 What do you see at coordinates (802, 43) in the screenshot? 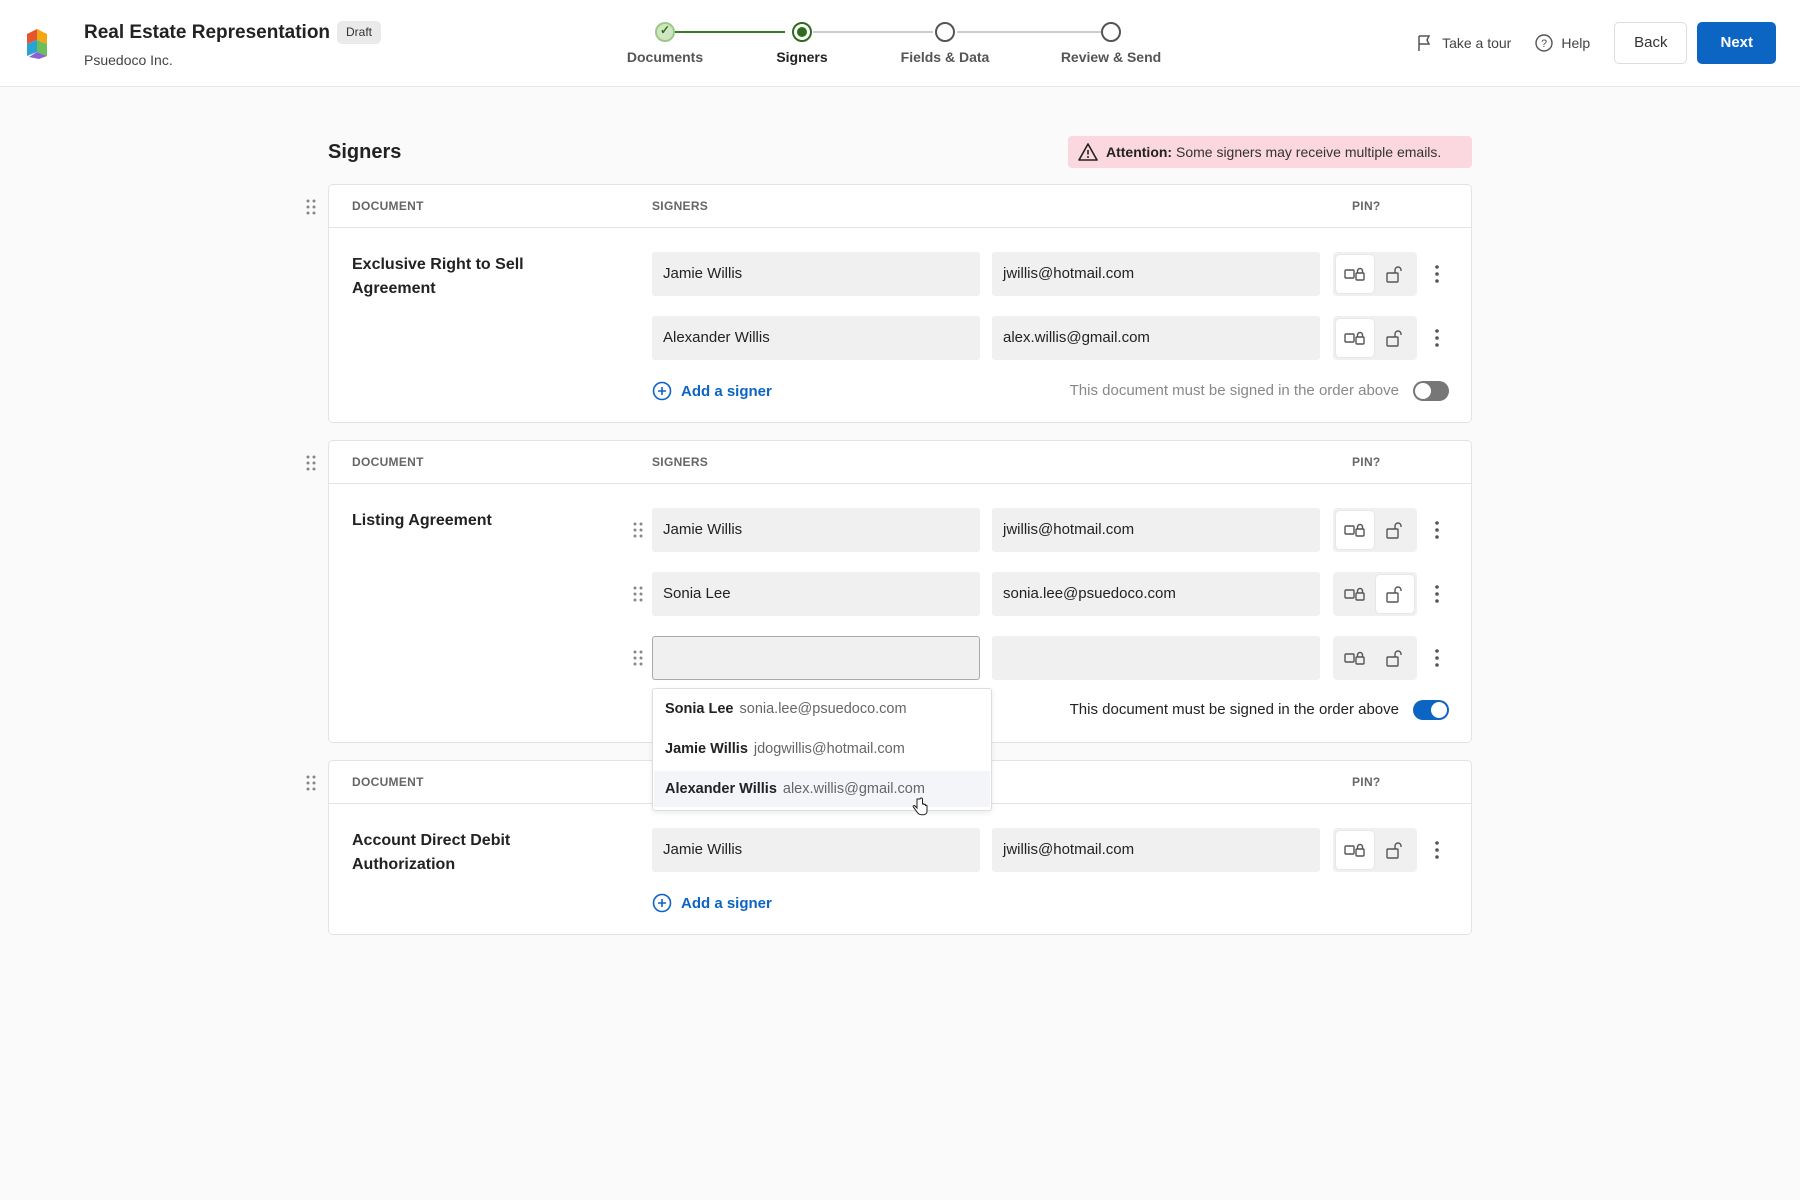
I see `step-signers: Signers` at bounding box center [802, 43].